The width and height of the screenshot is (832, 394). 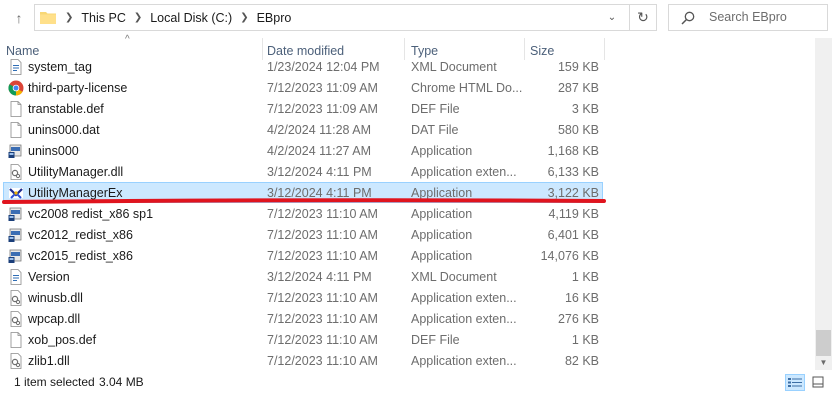 I want to click on red-underline-annotation, so click(x=304, y=201).